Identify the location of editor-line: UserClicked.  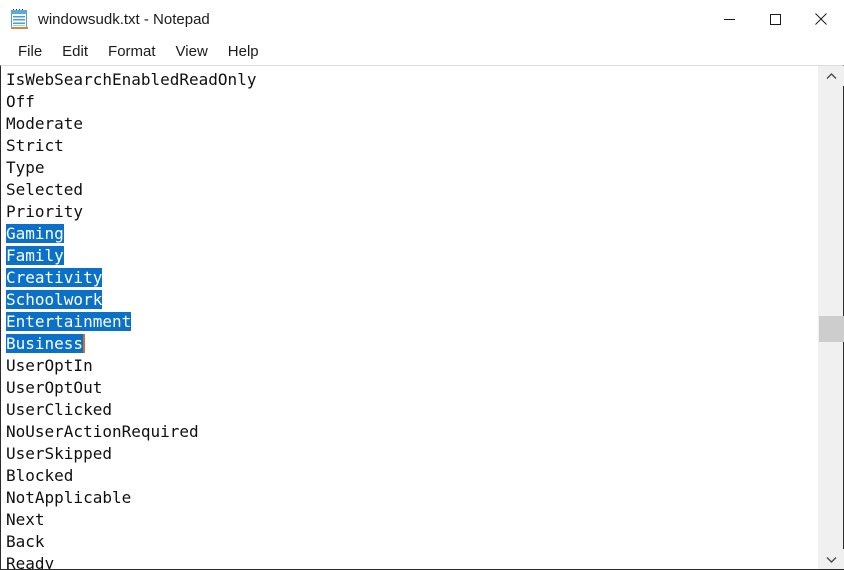
(409, 410).